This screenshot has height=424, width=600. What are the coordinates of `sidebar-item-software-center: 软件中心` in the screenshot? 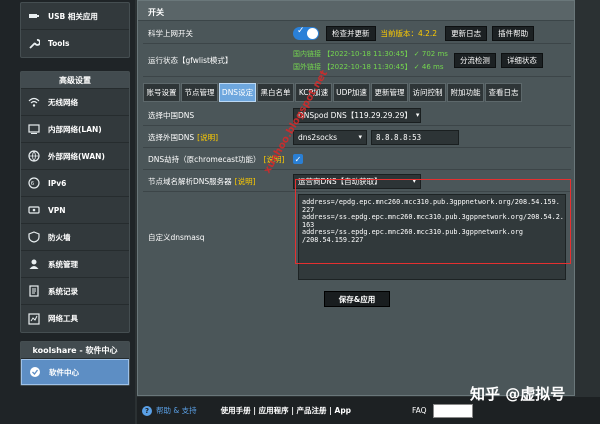 It's located at (75, 372).